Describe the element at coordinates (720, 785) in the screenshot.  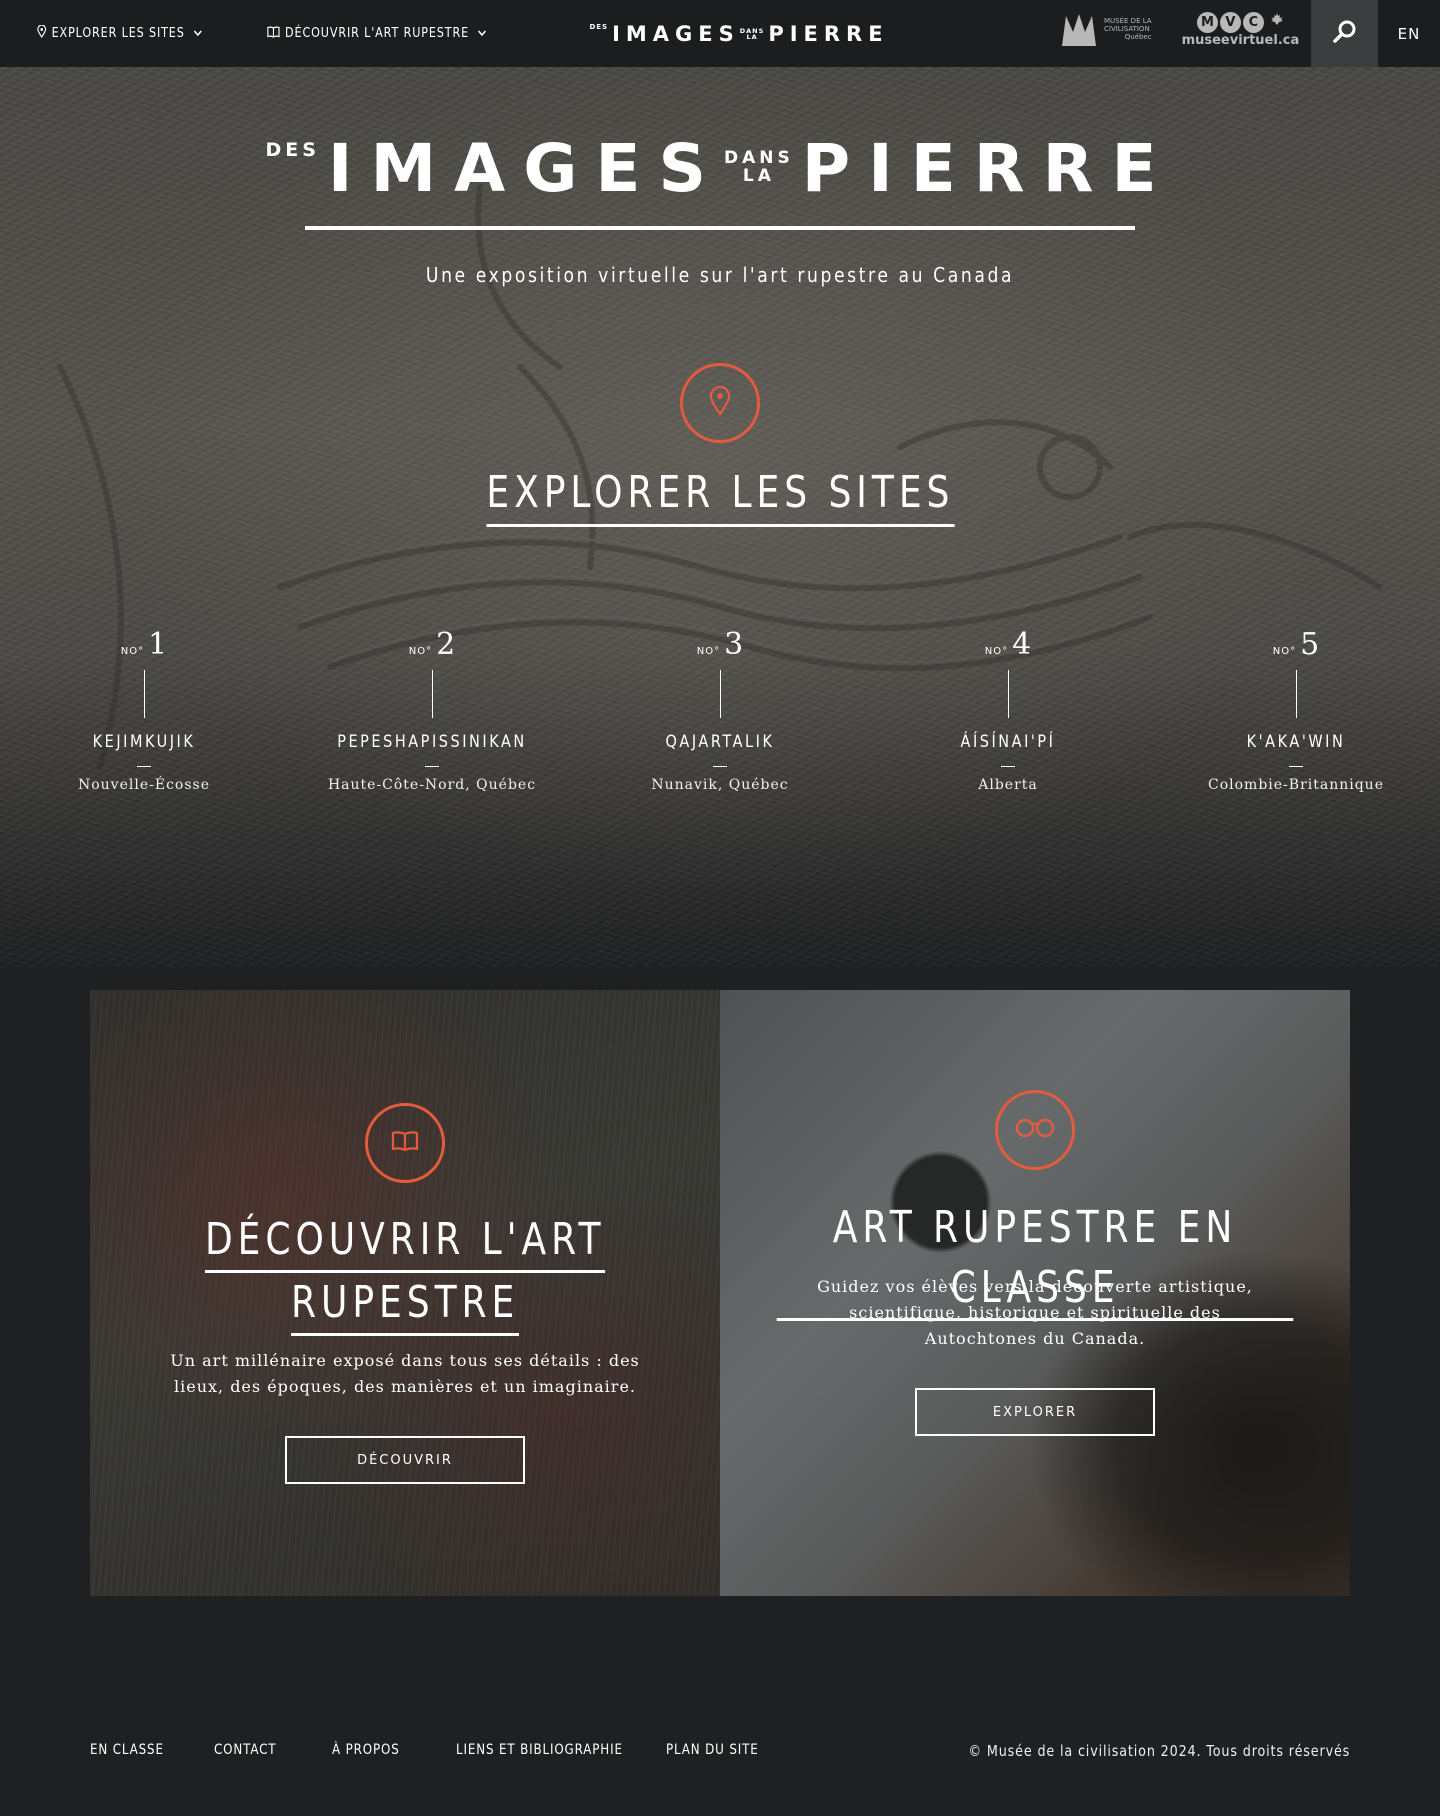
I see `site-region: Nunavik, Québec` at that location.